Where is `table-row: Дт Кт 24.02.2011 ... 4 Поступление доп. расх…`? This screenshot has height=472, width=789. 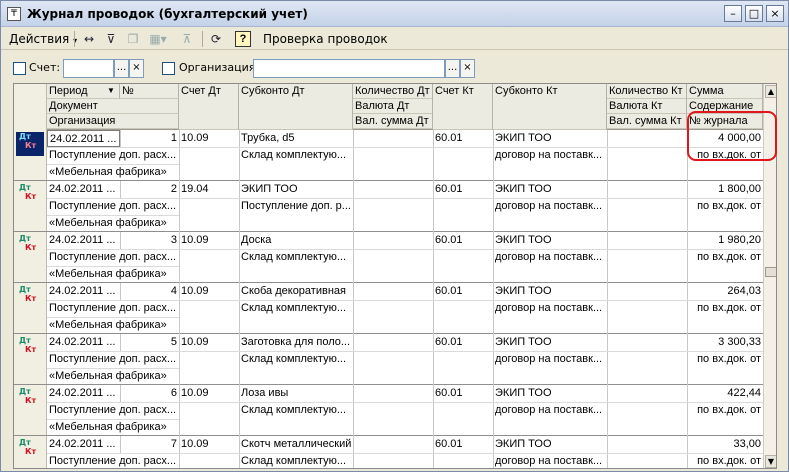
table-row: Дт Кт 24.02.2011 ... 4 Поступление доп. расх… is located at coordinates (388, 308).